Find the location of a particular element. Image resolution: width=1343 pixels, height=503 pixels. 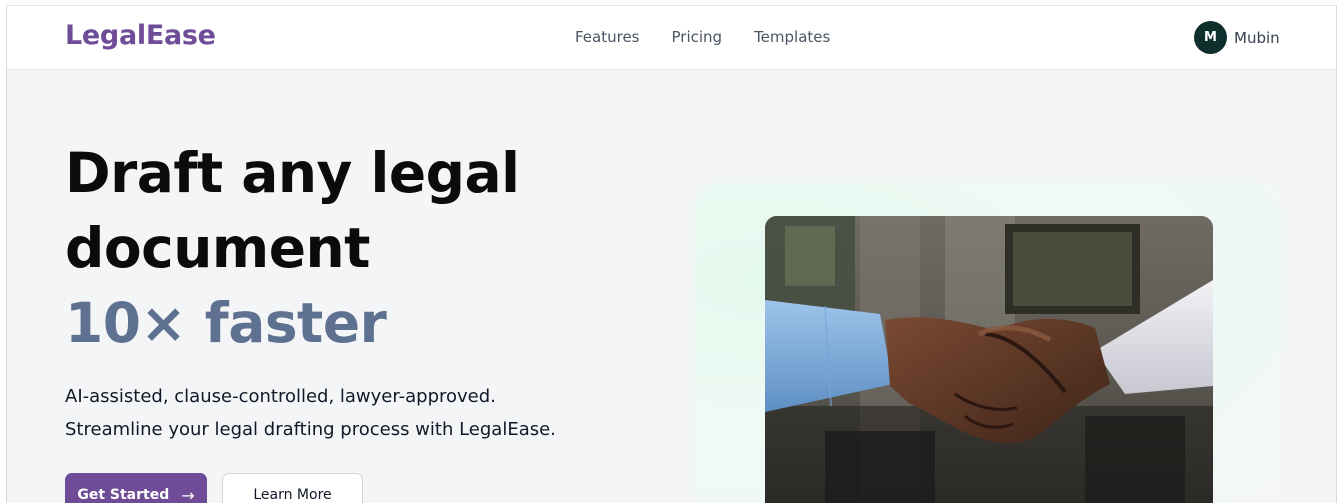

hero-title-line-2: document is located at coordinates (217, 248).